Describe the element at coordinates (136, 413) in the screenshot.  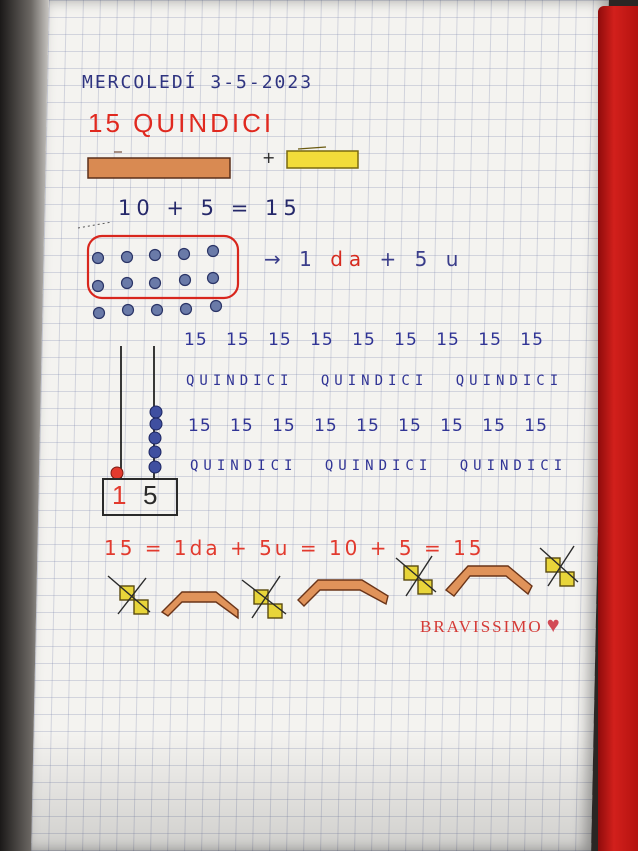
I see `abacus-drawing` at that location.